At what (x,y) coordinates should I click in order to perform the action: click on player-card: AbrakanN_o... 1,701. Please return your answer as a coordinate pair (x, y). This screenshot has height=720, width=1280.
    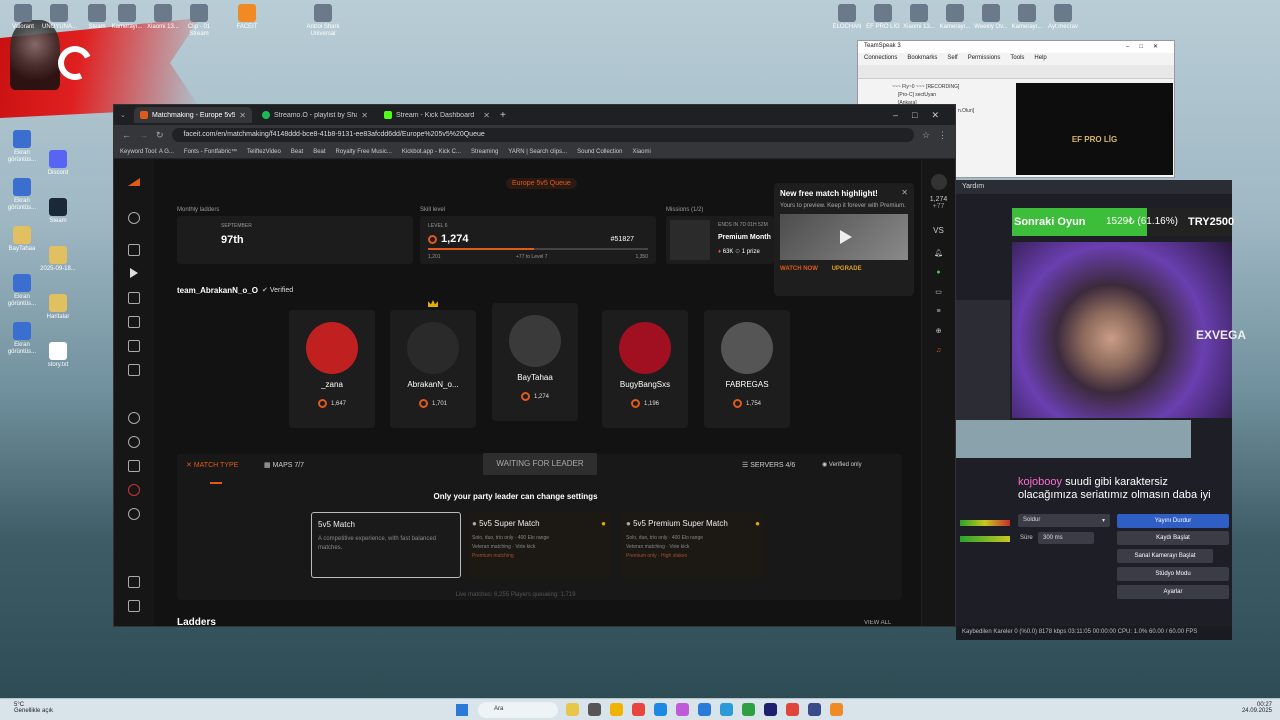
    Looking at the image, I should click on (433, 369).